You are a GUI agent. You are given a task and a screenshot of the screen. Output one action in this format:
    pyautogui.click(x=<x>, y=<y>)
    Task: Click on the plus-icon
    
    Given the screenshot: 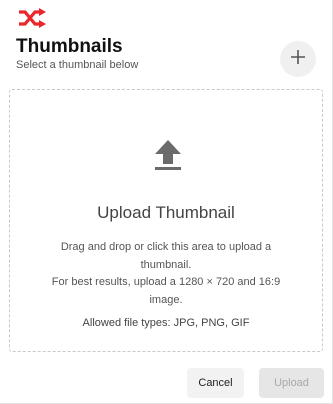 What is the action you would take?
    pyautogui.click(x=298, y=59)
    